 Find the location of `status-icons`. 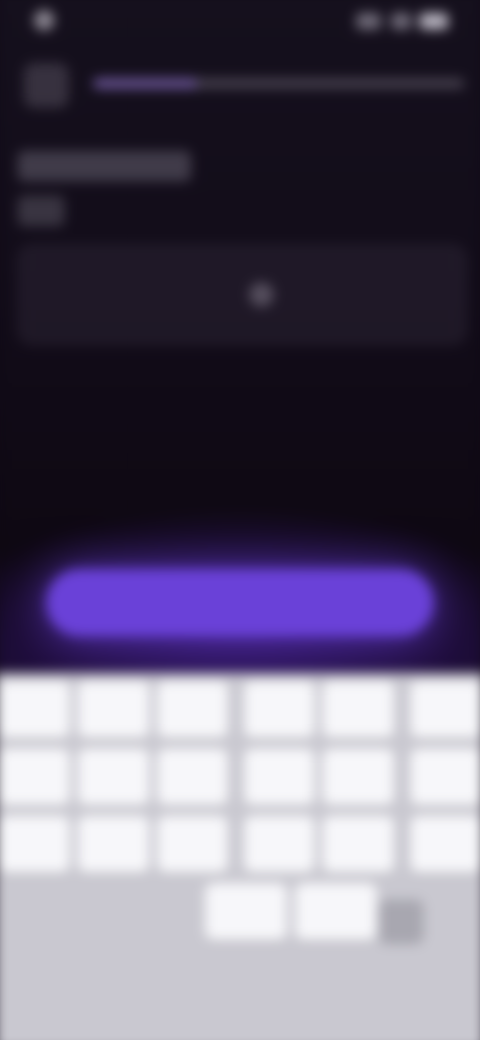

status-icons is located at coordinates (402, 21).